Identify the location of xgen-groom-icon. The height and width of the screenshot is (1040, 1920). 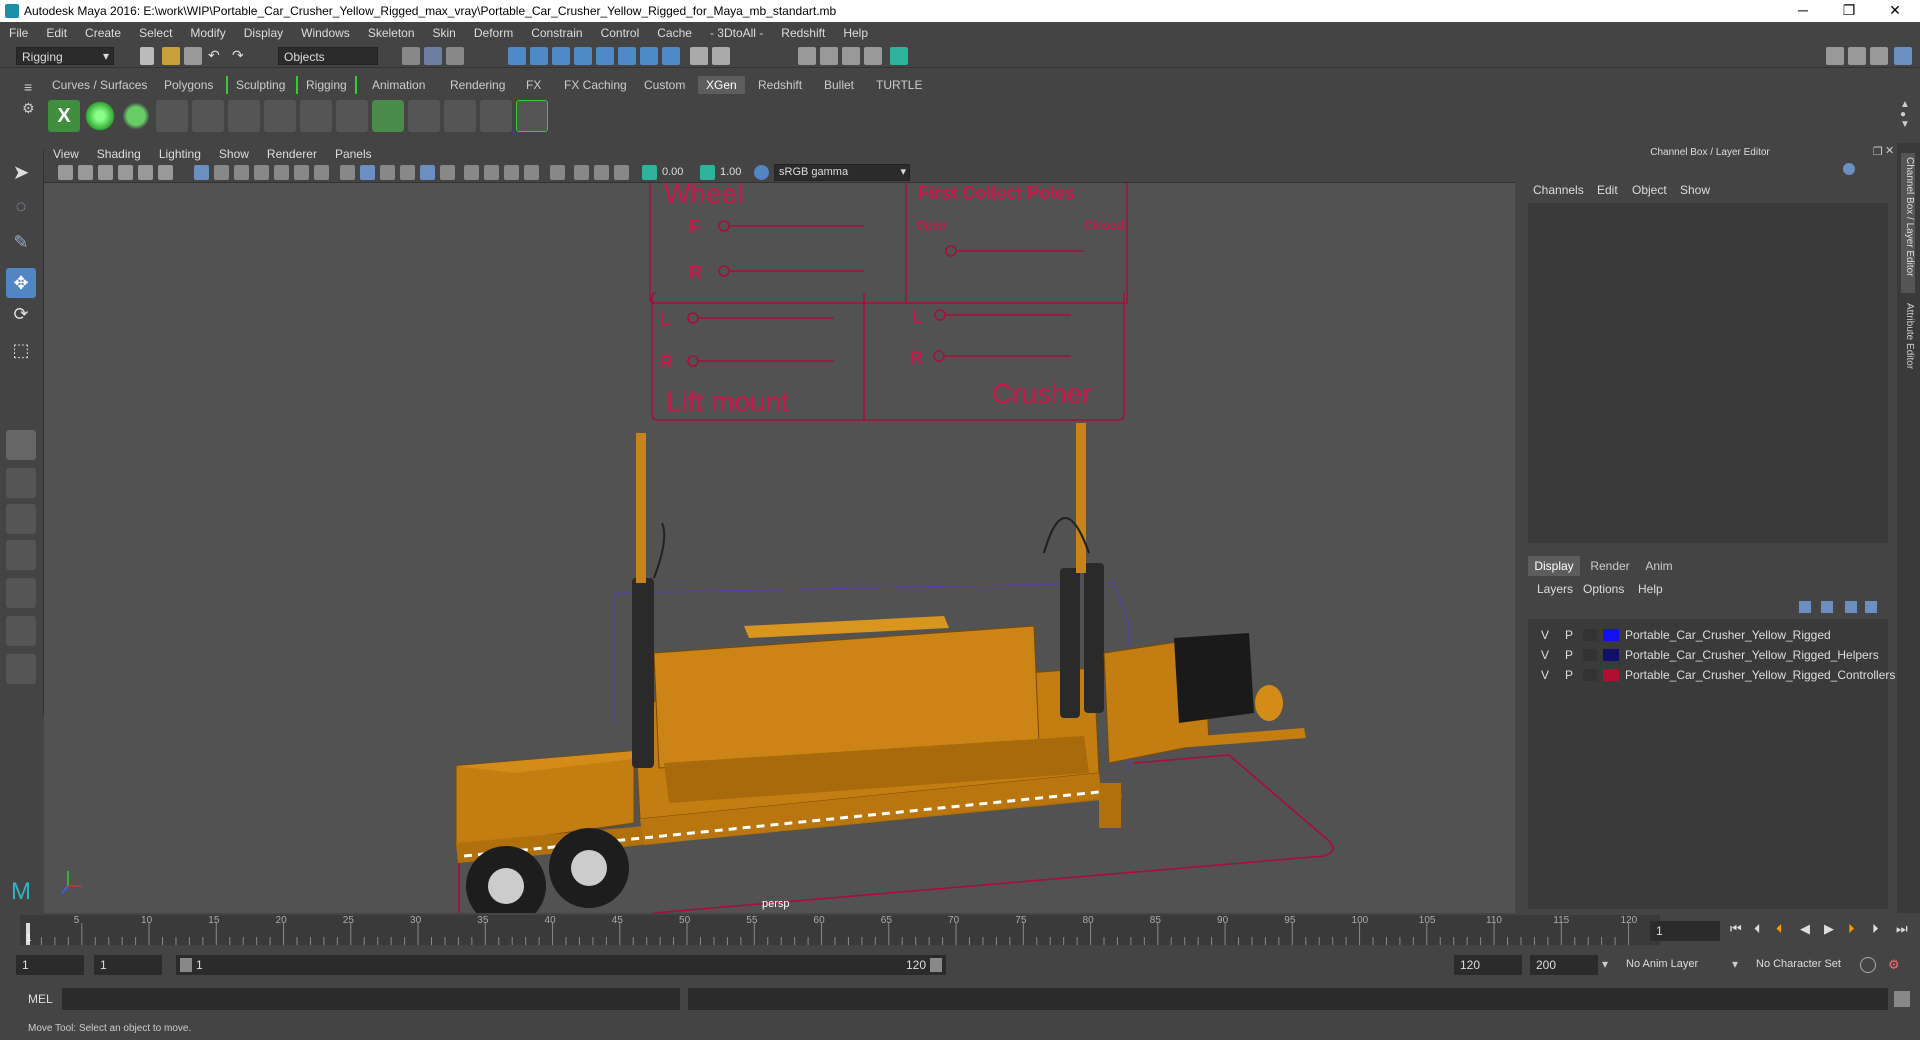
(460, 116).